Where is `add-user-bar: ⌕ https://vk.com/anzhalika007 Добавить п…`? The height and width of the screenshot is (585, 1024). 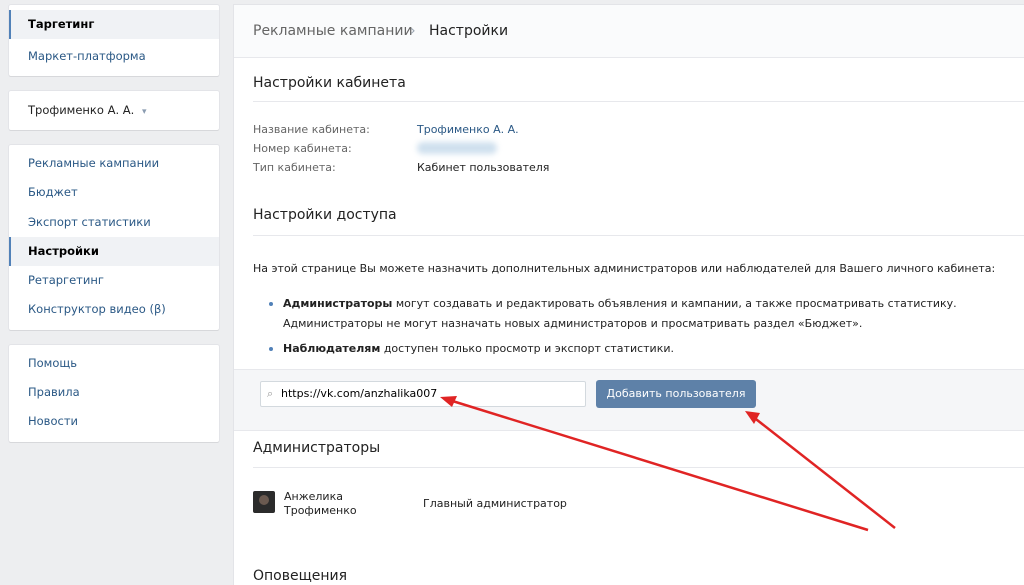 add-user-bar: ⌕ https://vk.com/anzhalika007 Добавить п… is located at coordinates (629, 400).